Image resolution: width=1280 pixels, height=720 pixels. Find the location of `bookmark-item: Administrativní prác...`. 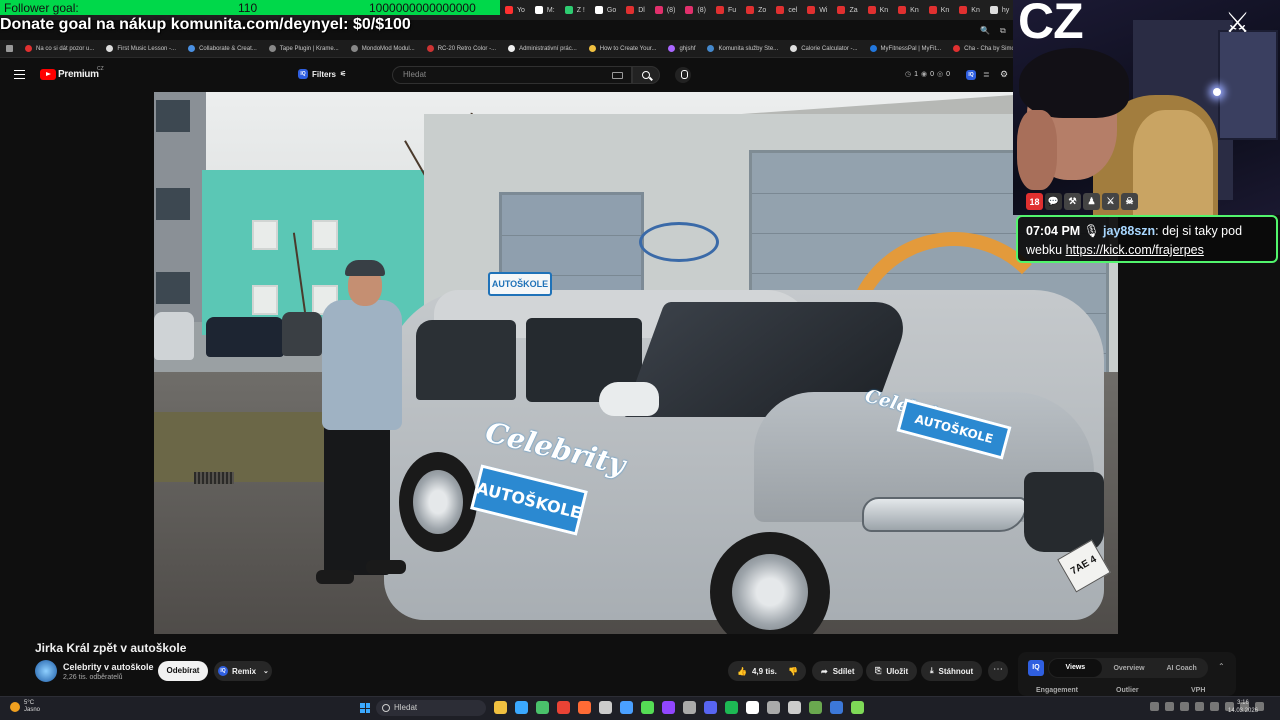

bookmark-item: Administrativní prác... is located at coordinates (542, 48).